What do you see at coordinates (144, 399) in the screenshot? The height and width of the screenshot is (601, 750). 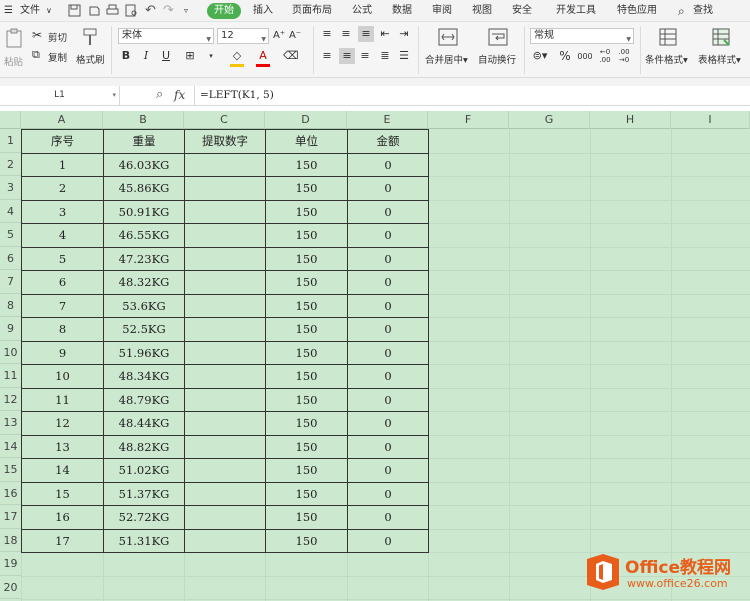 I see `table-cell: 48.79KG` at bounding box center [144, 399].